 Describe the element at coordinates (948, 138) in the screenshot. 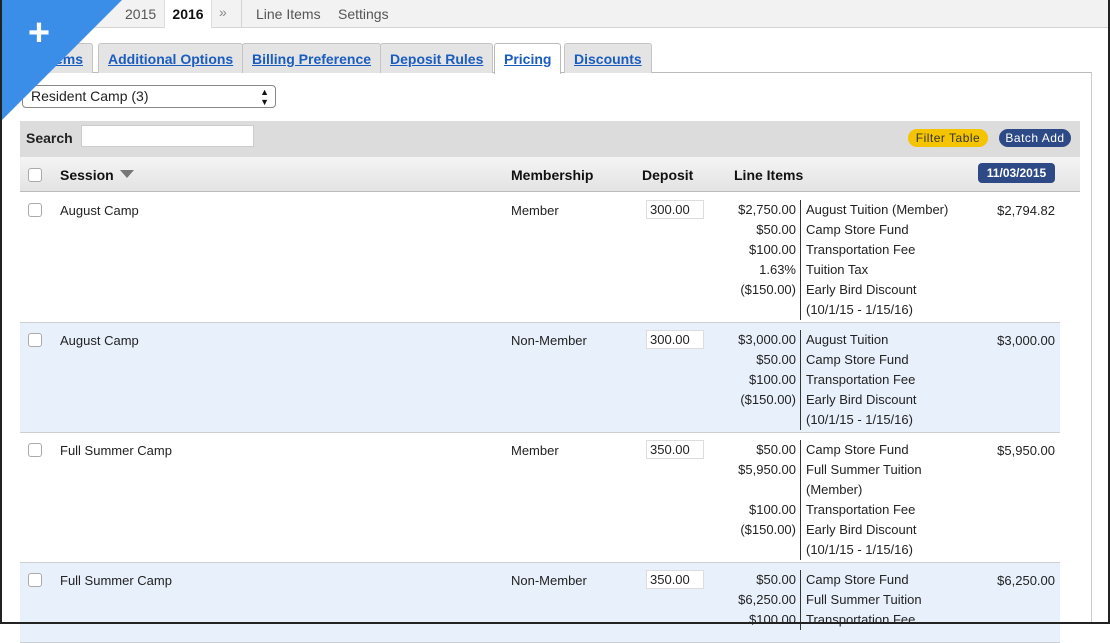

I see `filter-table-button: Filter Table` at that location.